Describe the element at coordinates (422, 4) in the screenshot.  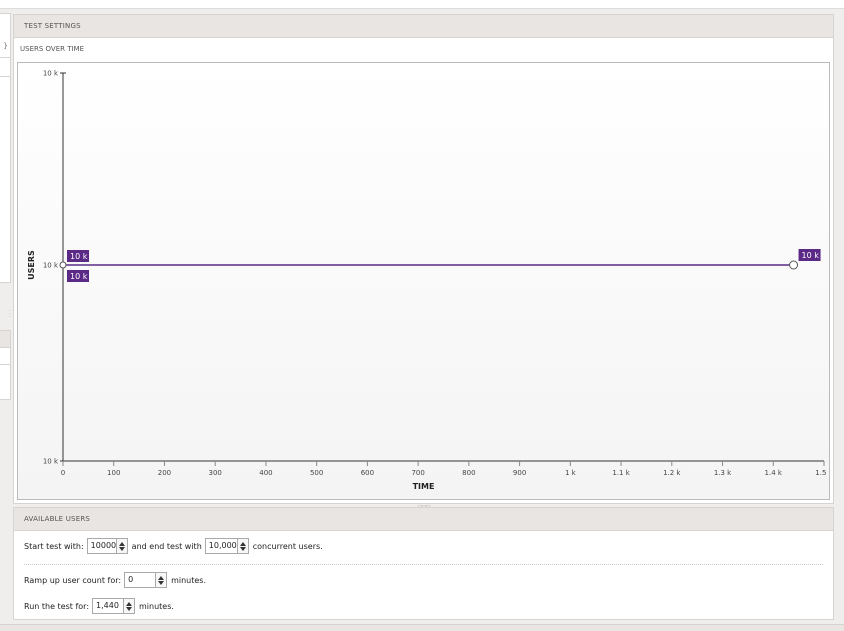
I see `top-bar` at that location.